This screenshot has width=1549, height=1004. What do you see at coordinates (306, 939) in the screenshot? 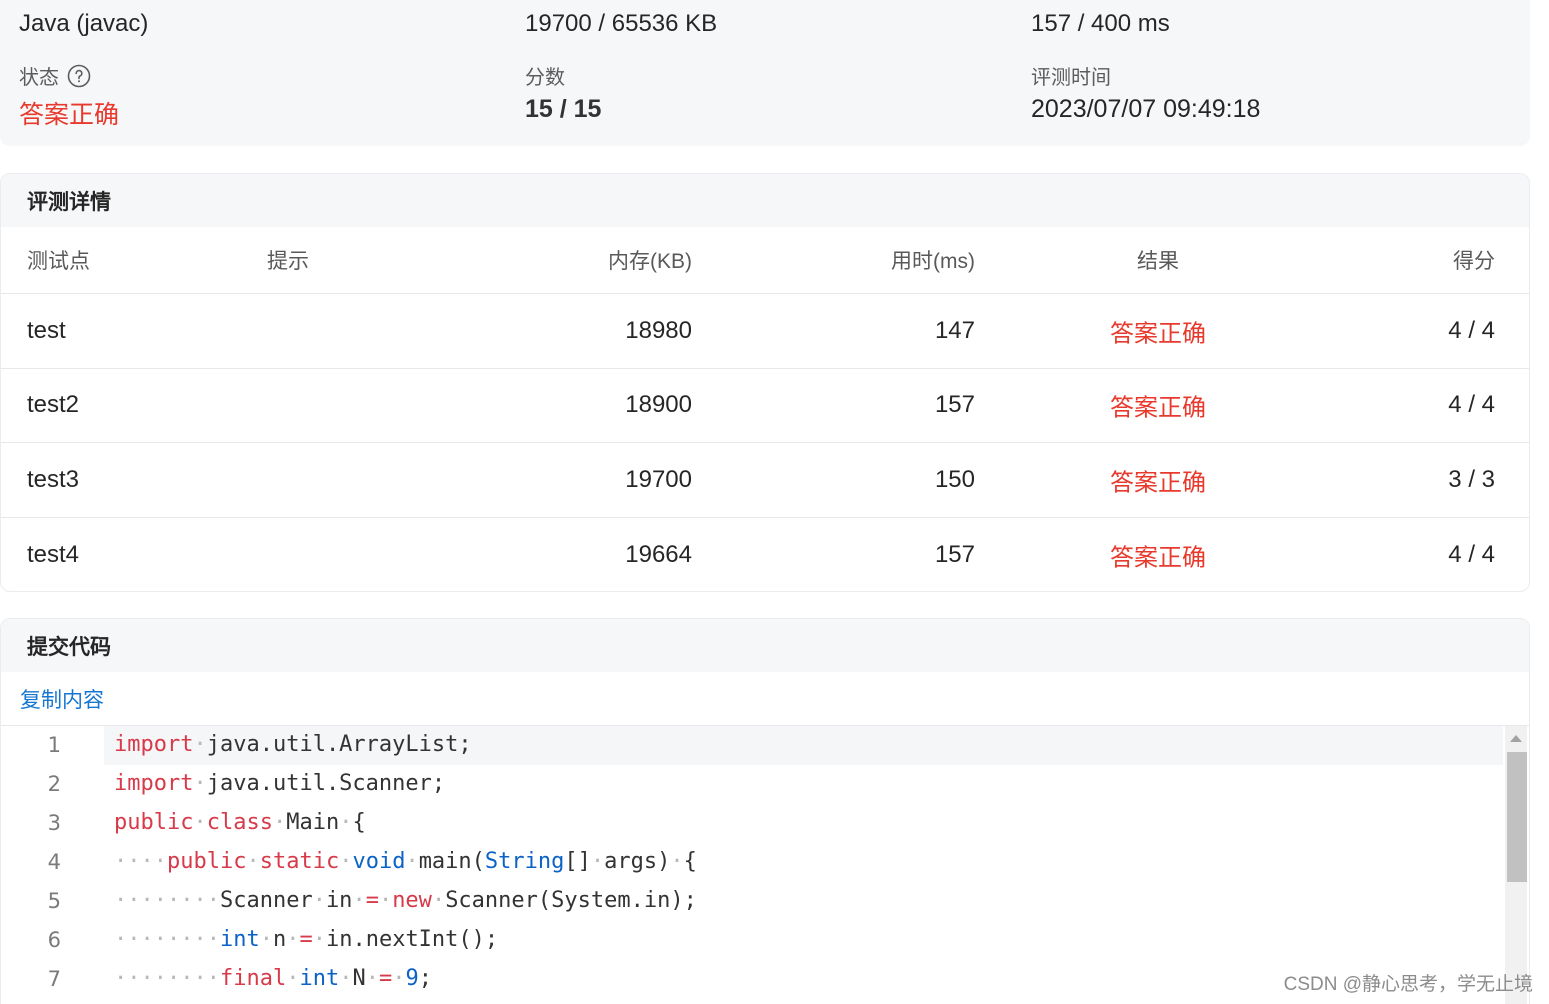
I see `code-text: ········int·n·=·in.nextInt();` at bounding box center [306, 939].